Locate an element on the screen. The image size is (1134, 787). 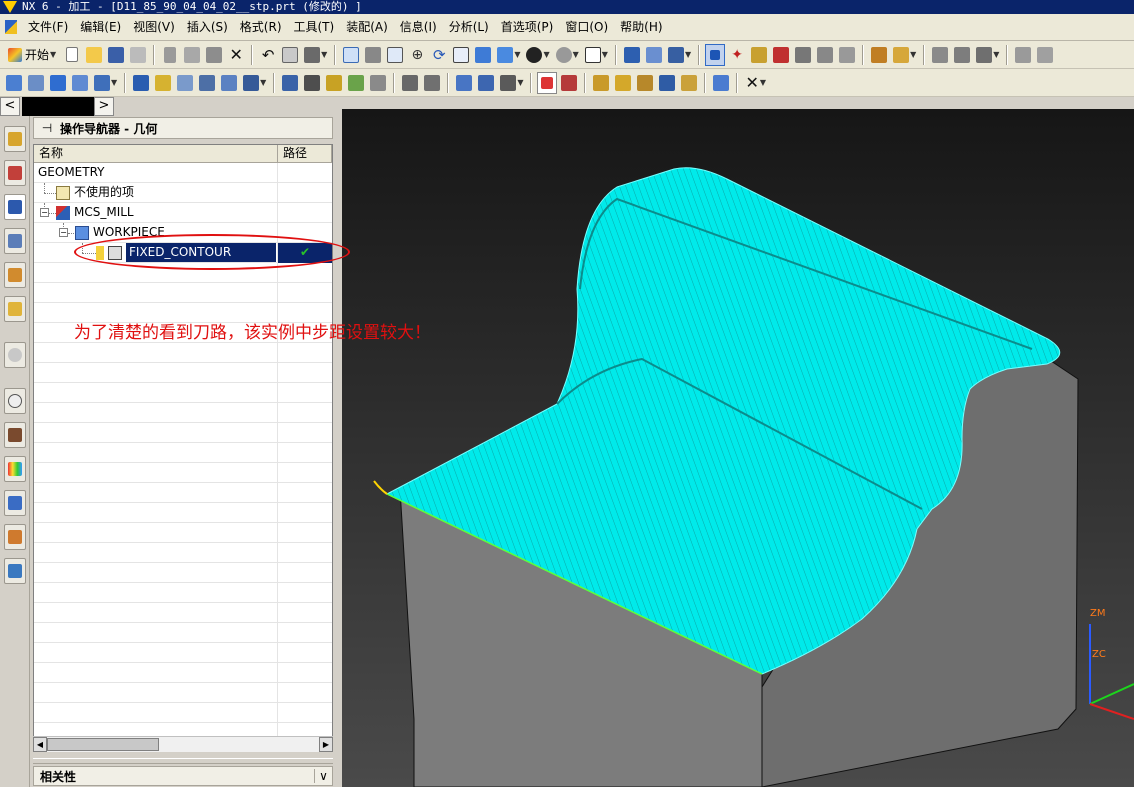
undo-button: ↶ is located at coordinates (268, 55).